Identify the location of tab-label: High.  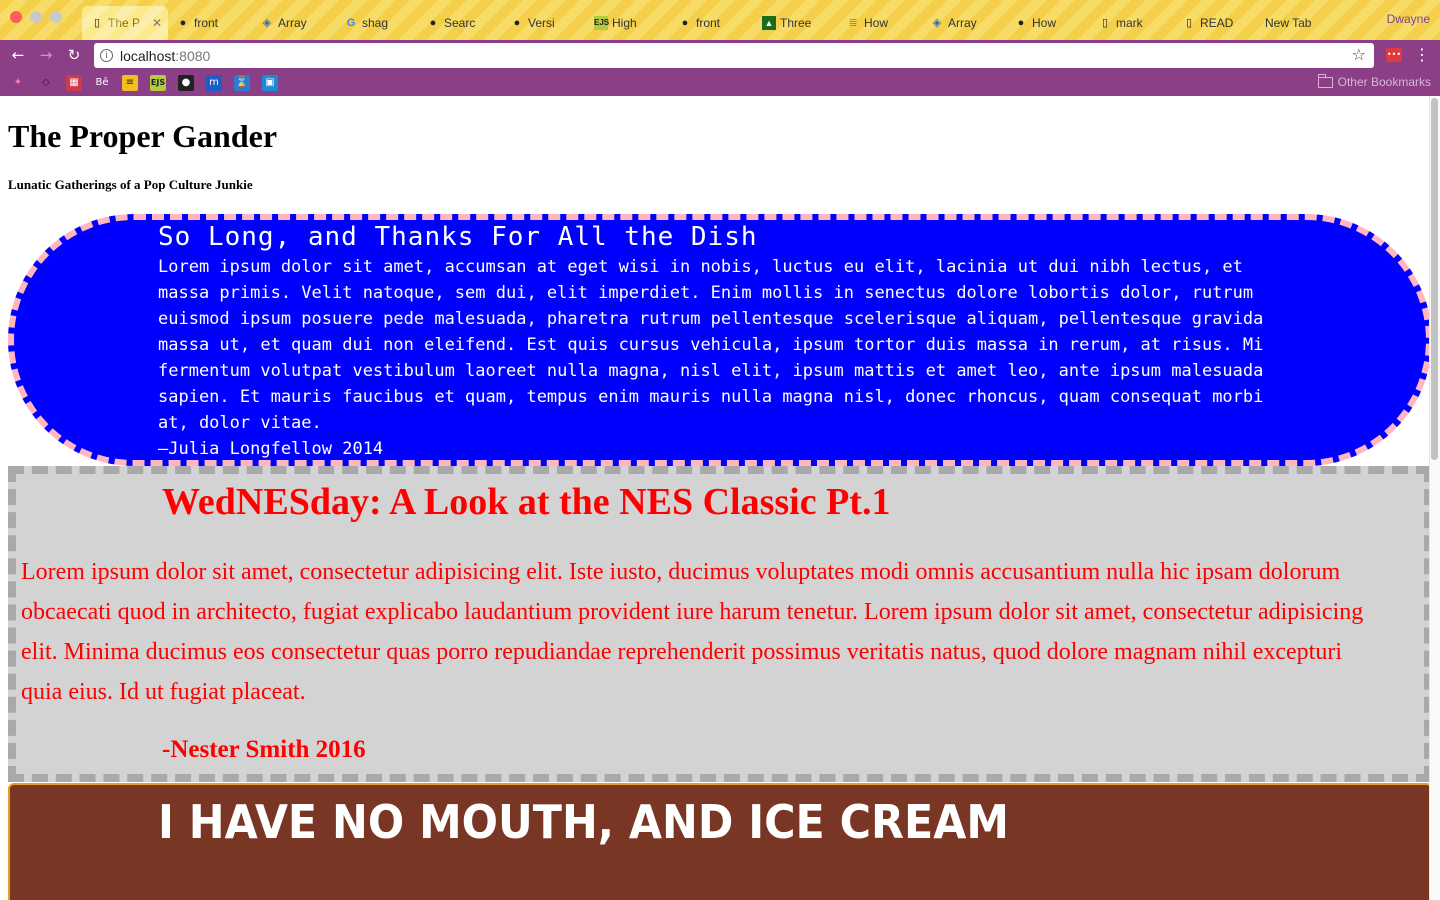
(624, 23).